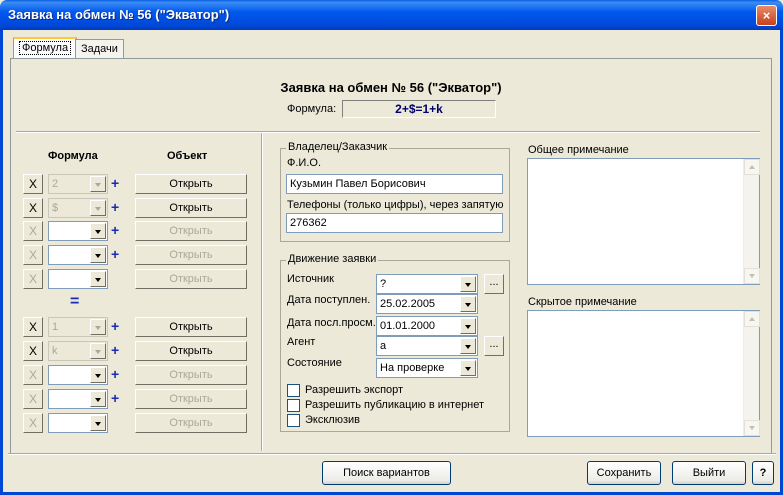 Image resolution: width=783 pixels, height=495 pixels. Describe the element at coordinates (73, 156) in the screenshot. I see `formula-column-header: Формула` at that location.